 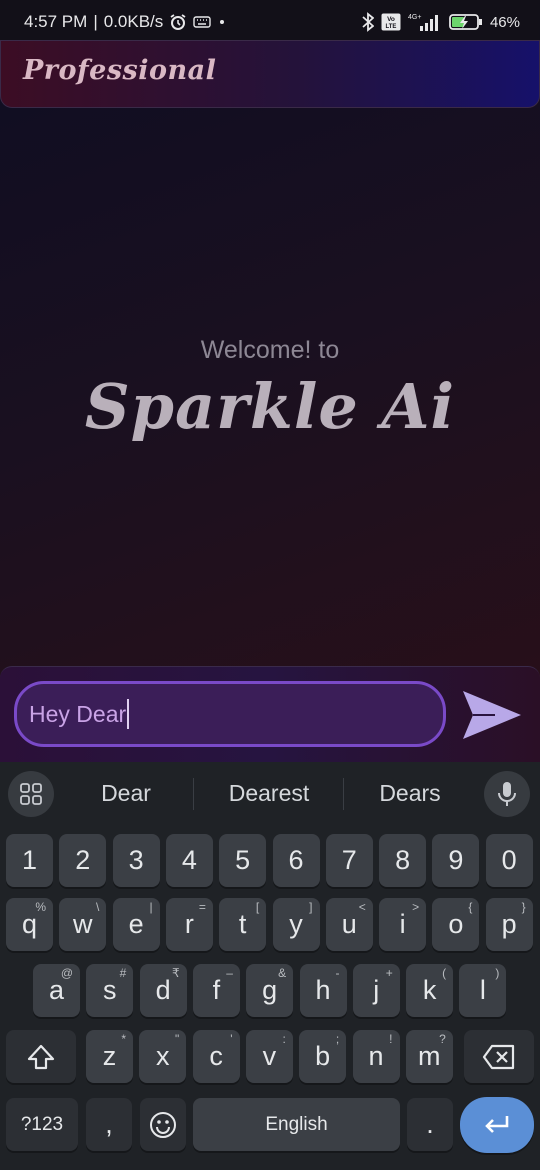 I want to click on key-label: 7, so click(x=349, y=860).